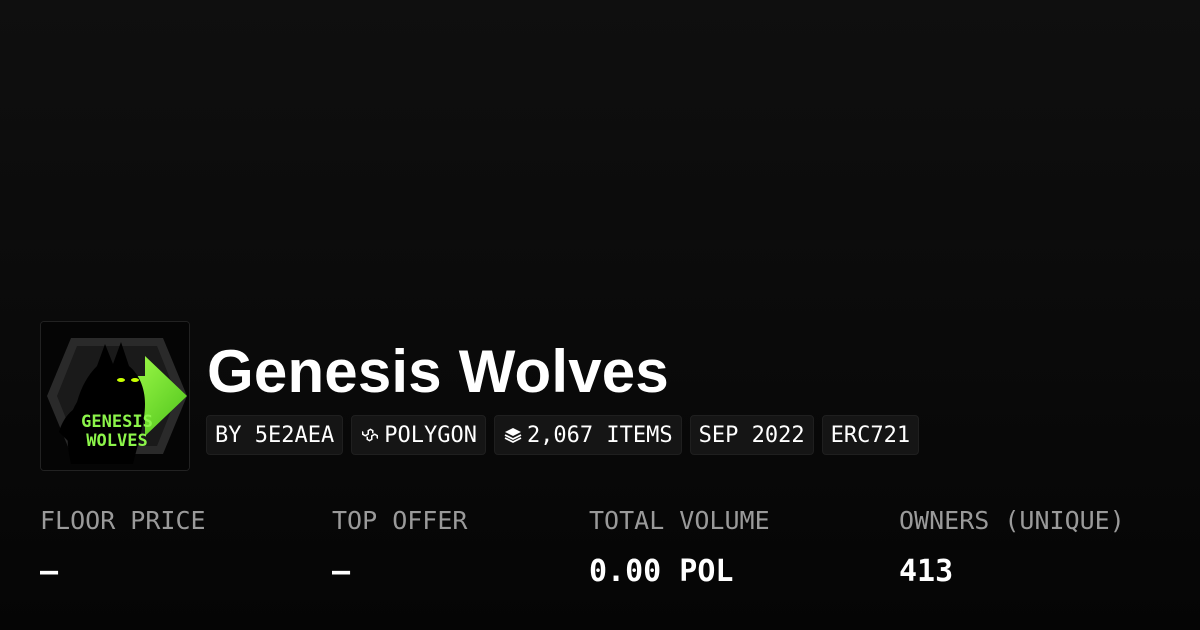  I want to click on collection-logo: GENESIS WOLVES, so click(115, 396).